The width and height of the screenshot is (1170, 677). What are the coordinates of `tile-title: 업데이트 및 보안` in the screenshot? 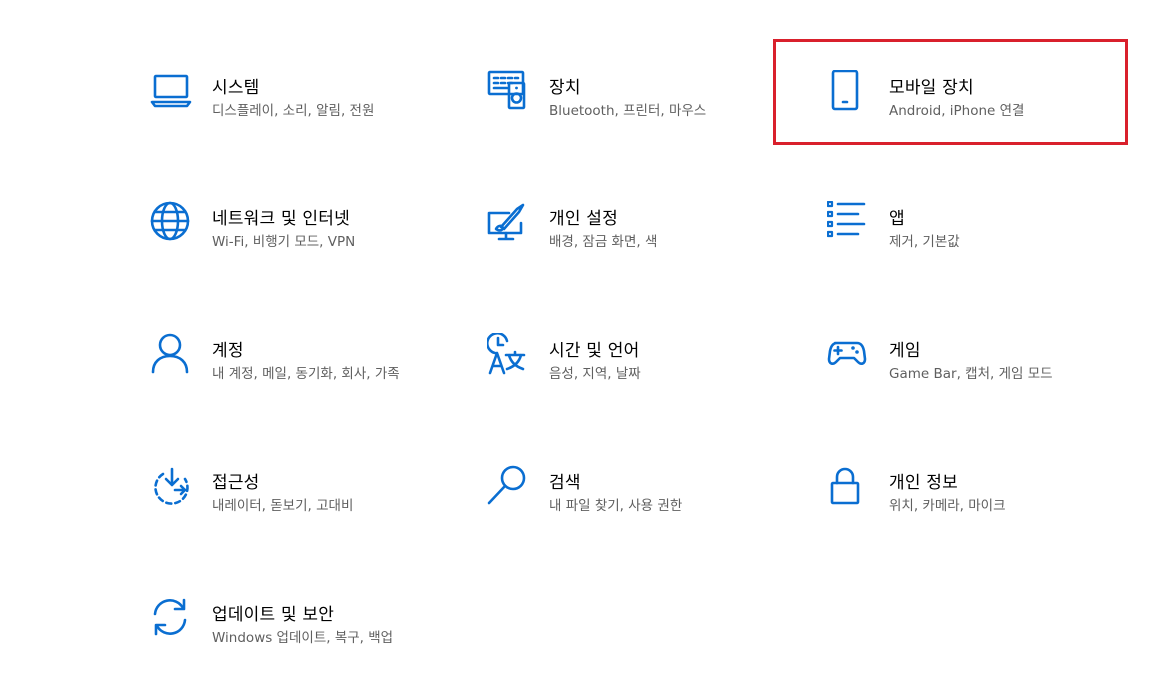 It's located at (273, 615).